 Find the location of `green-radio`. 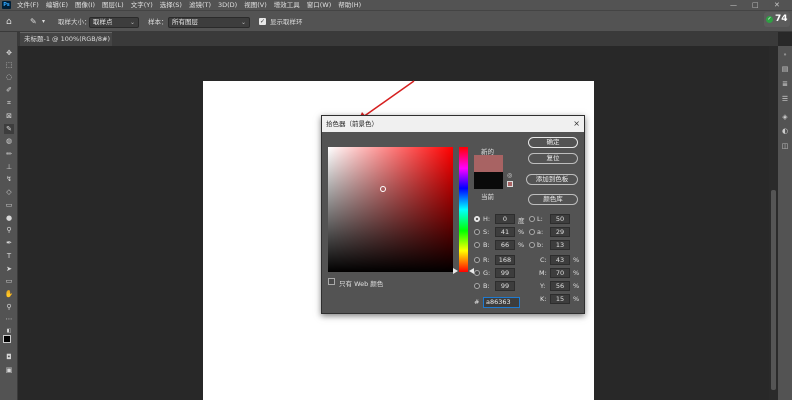

green-radio is located at coordinates (477, 273).